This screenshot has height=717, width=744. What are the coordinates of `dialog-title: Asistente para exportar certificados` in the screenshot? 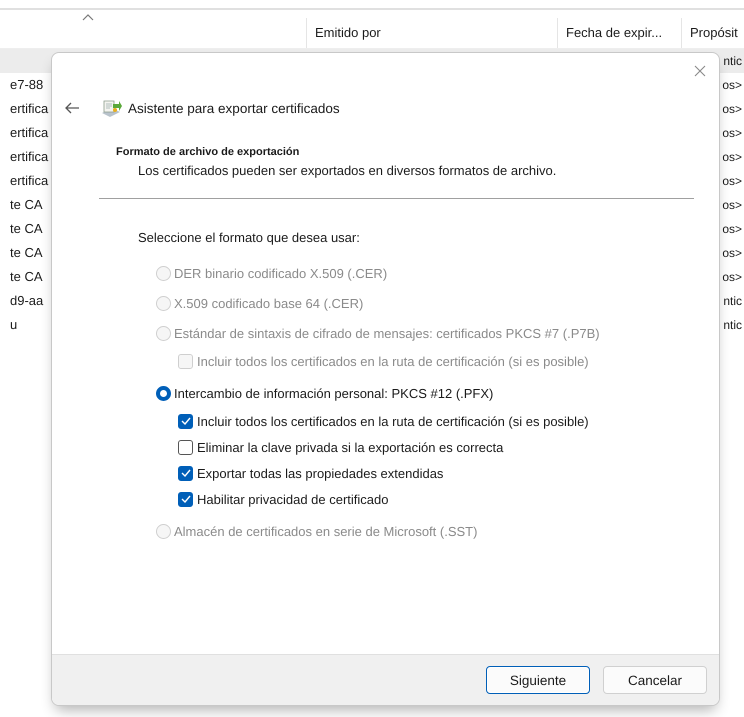 It's located at (234, 108).